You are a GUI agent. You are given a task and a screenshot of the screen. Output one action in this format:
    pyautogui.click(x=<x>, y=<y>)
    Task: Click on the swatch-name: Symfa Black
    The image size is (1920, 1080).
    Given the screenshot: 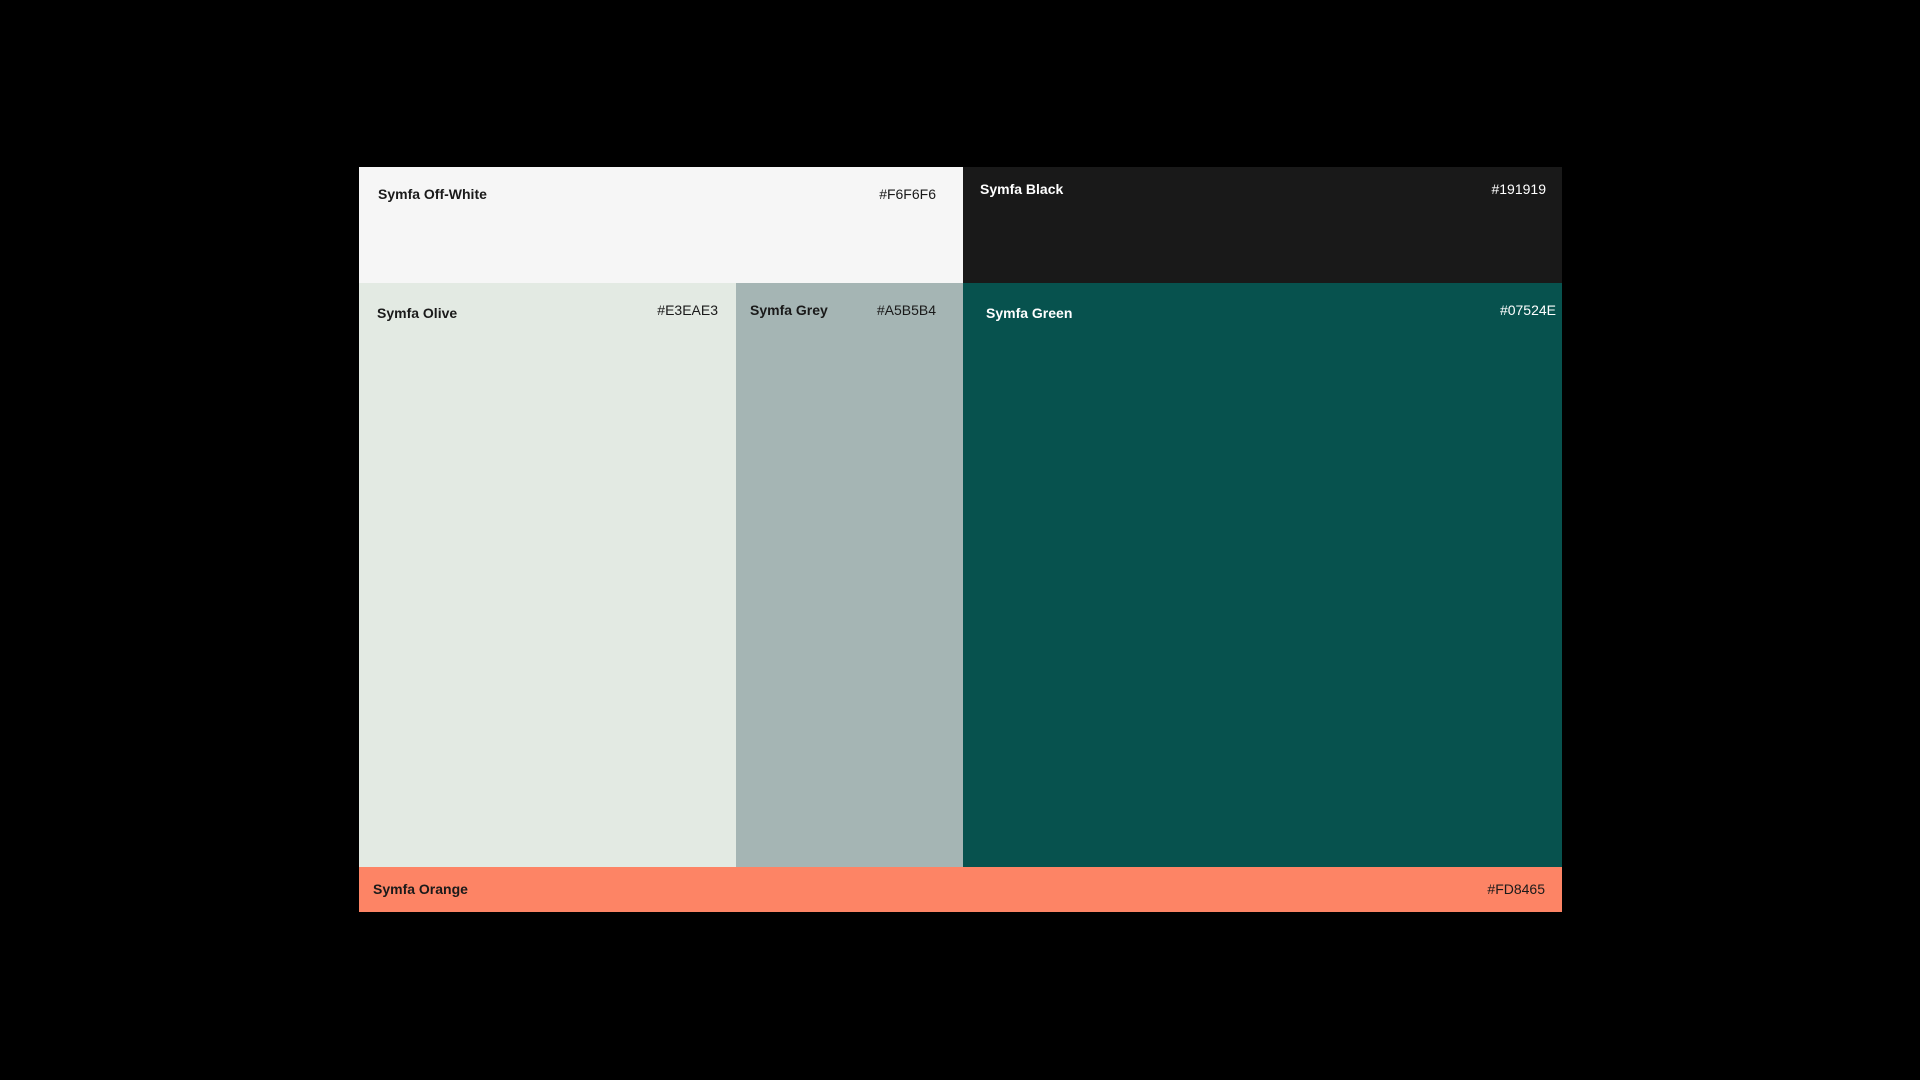 What is the action you would take?
    pyautogui.click(x=1022, y=189)
    